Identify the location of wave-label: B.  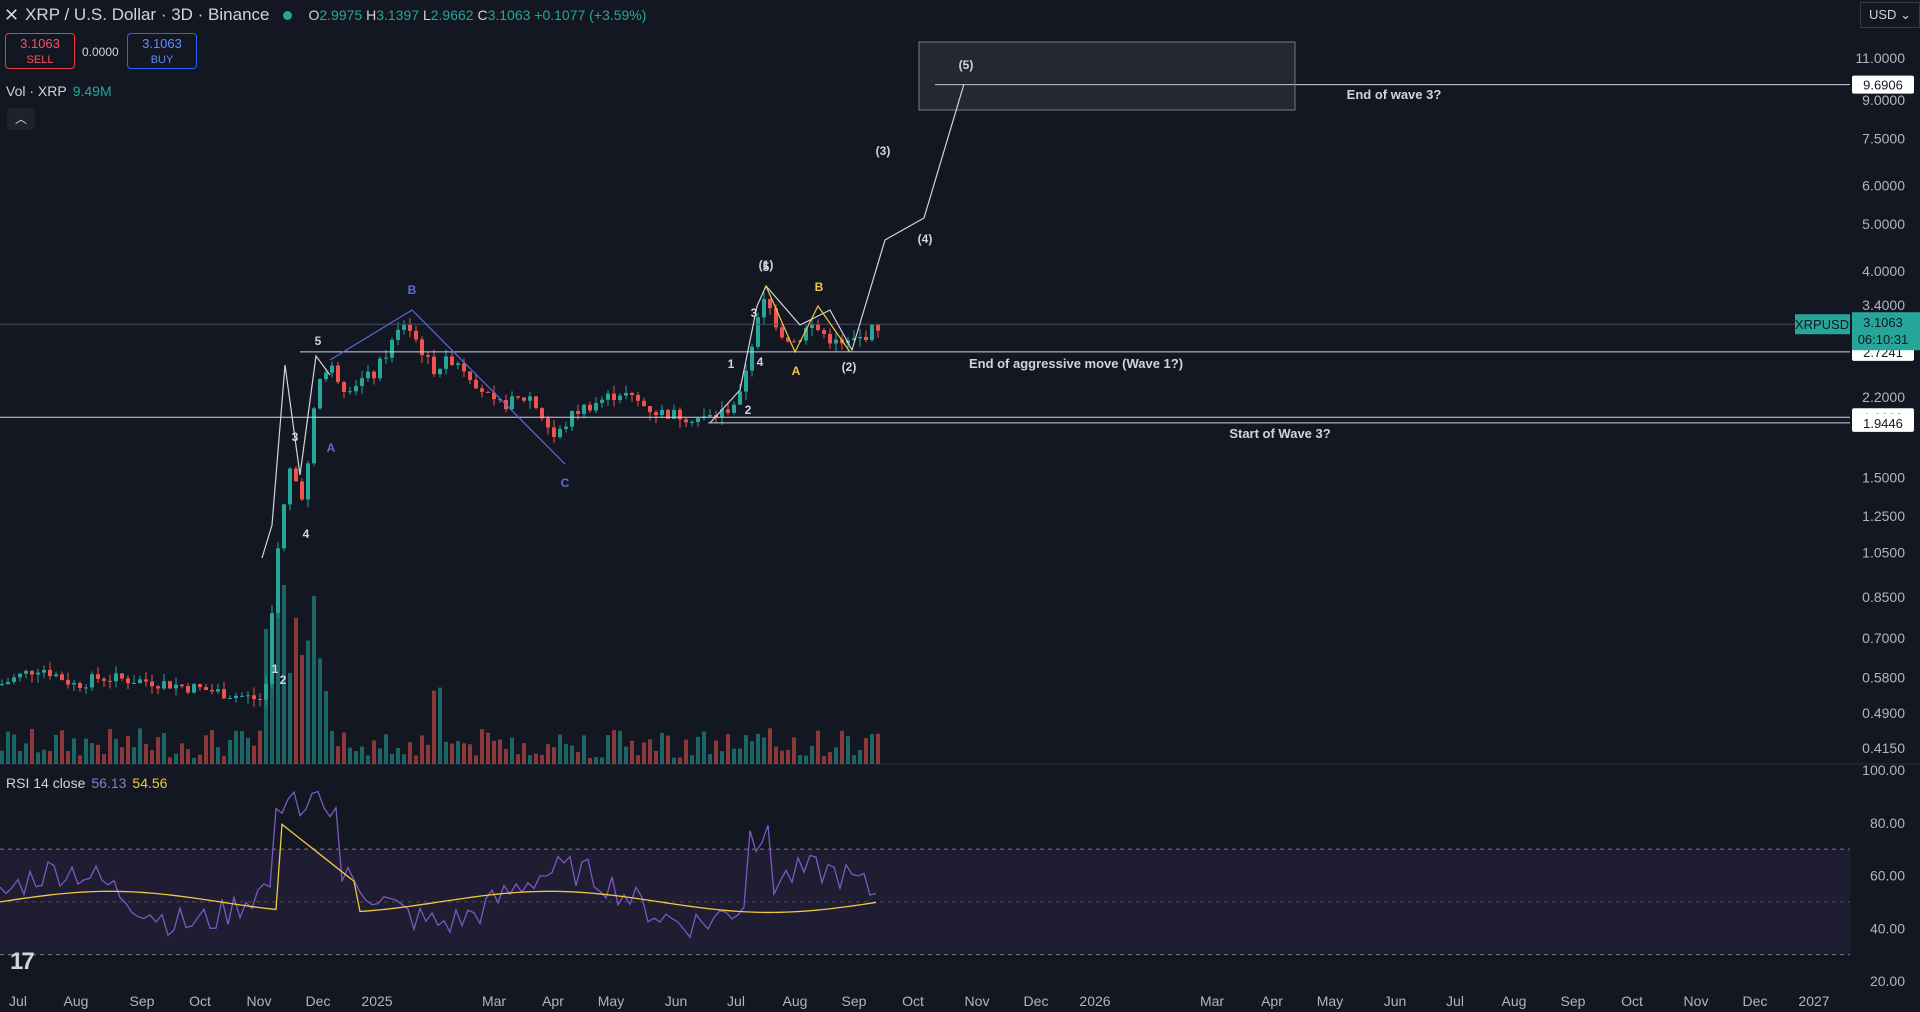
(819, 287).